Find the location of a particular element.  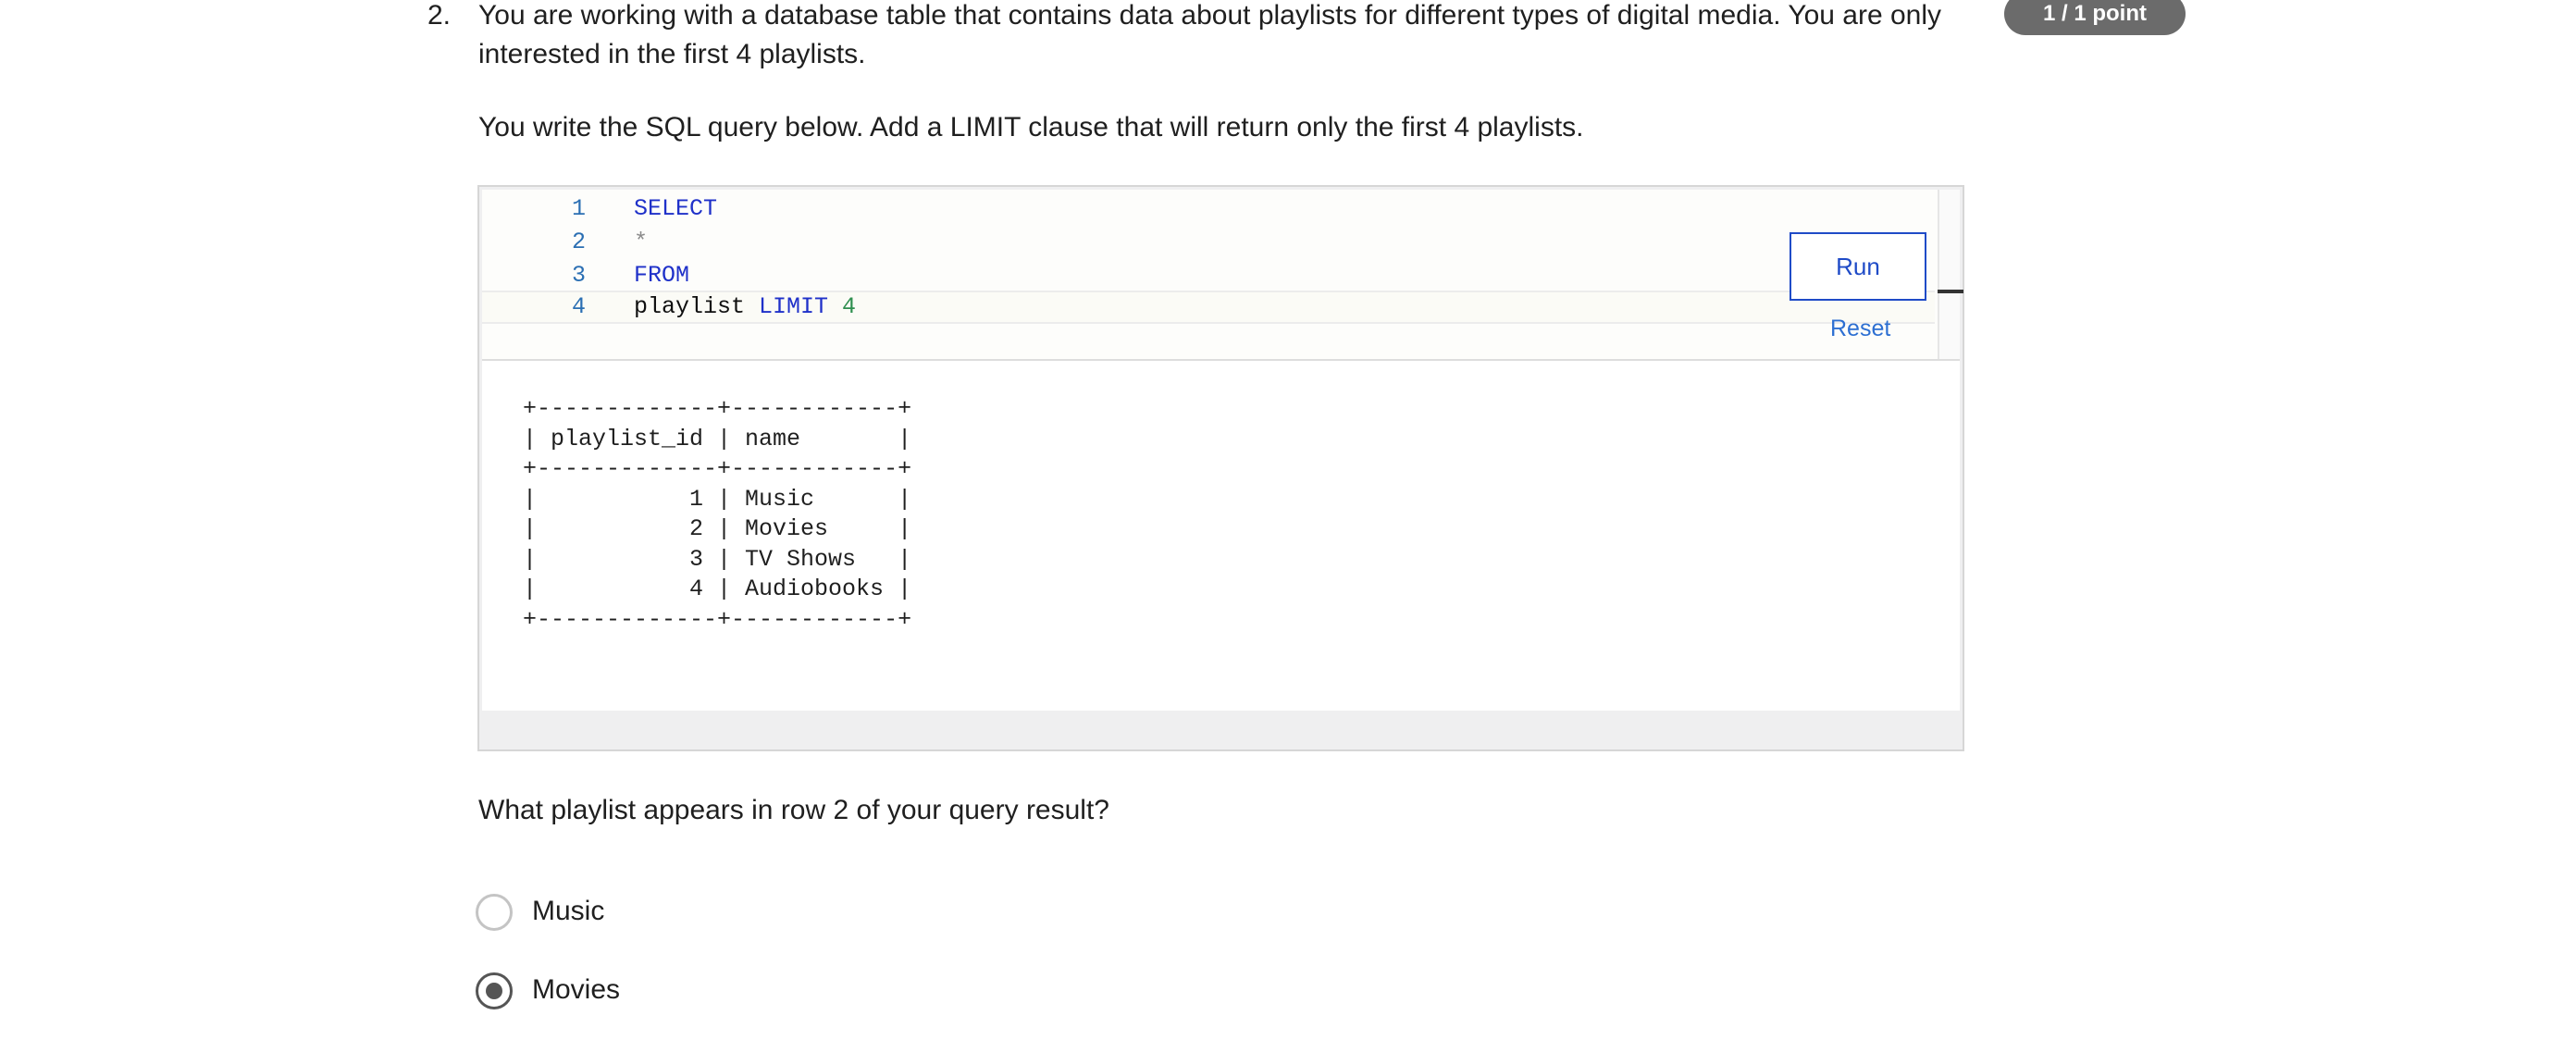

editor-scrollbar is located at coordinates (1949, 274).